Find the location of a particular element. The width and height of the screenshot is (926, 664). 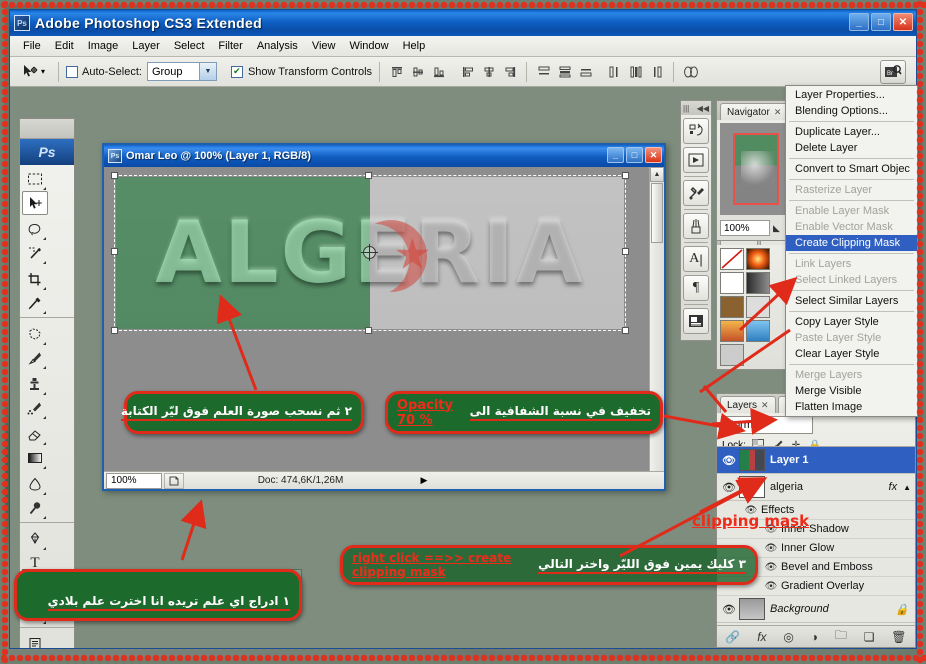

layer-thumbnail is located at coordinates (752, 609).